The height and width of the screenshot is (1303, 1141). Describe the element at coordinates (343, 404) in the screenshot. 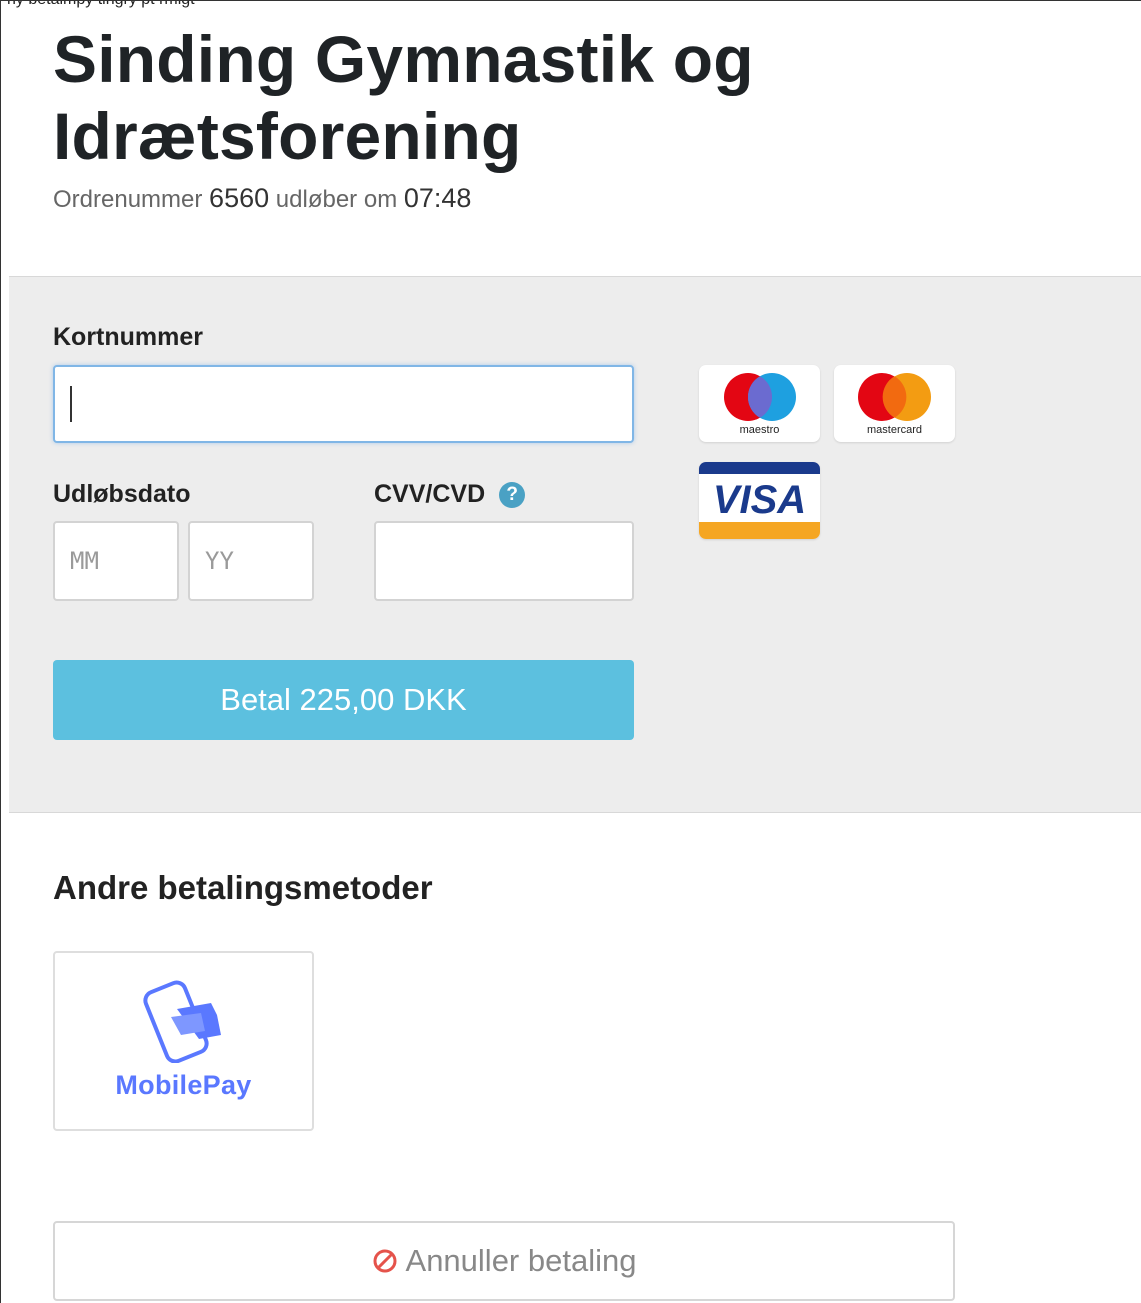

I see `card-number-input` at that location.